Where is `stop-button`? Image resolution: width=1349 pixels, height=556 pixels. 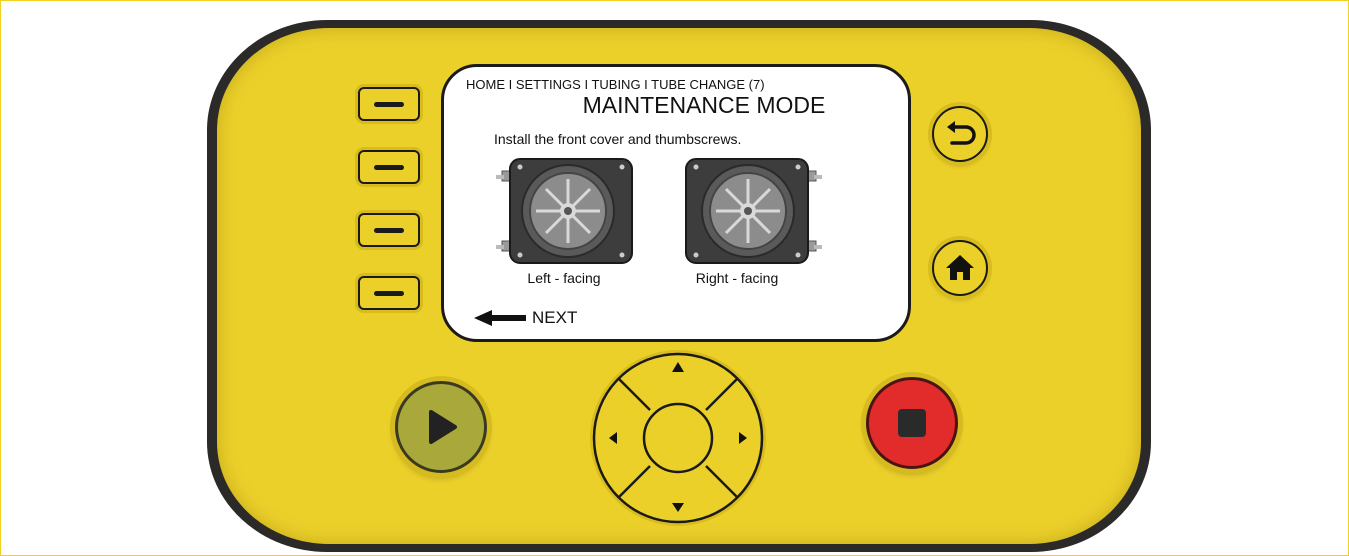
stop-button is located at coordinates (912, 423).